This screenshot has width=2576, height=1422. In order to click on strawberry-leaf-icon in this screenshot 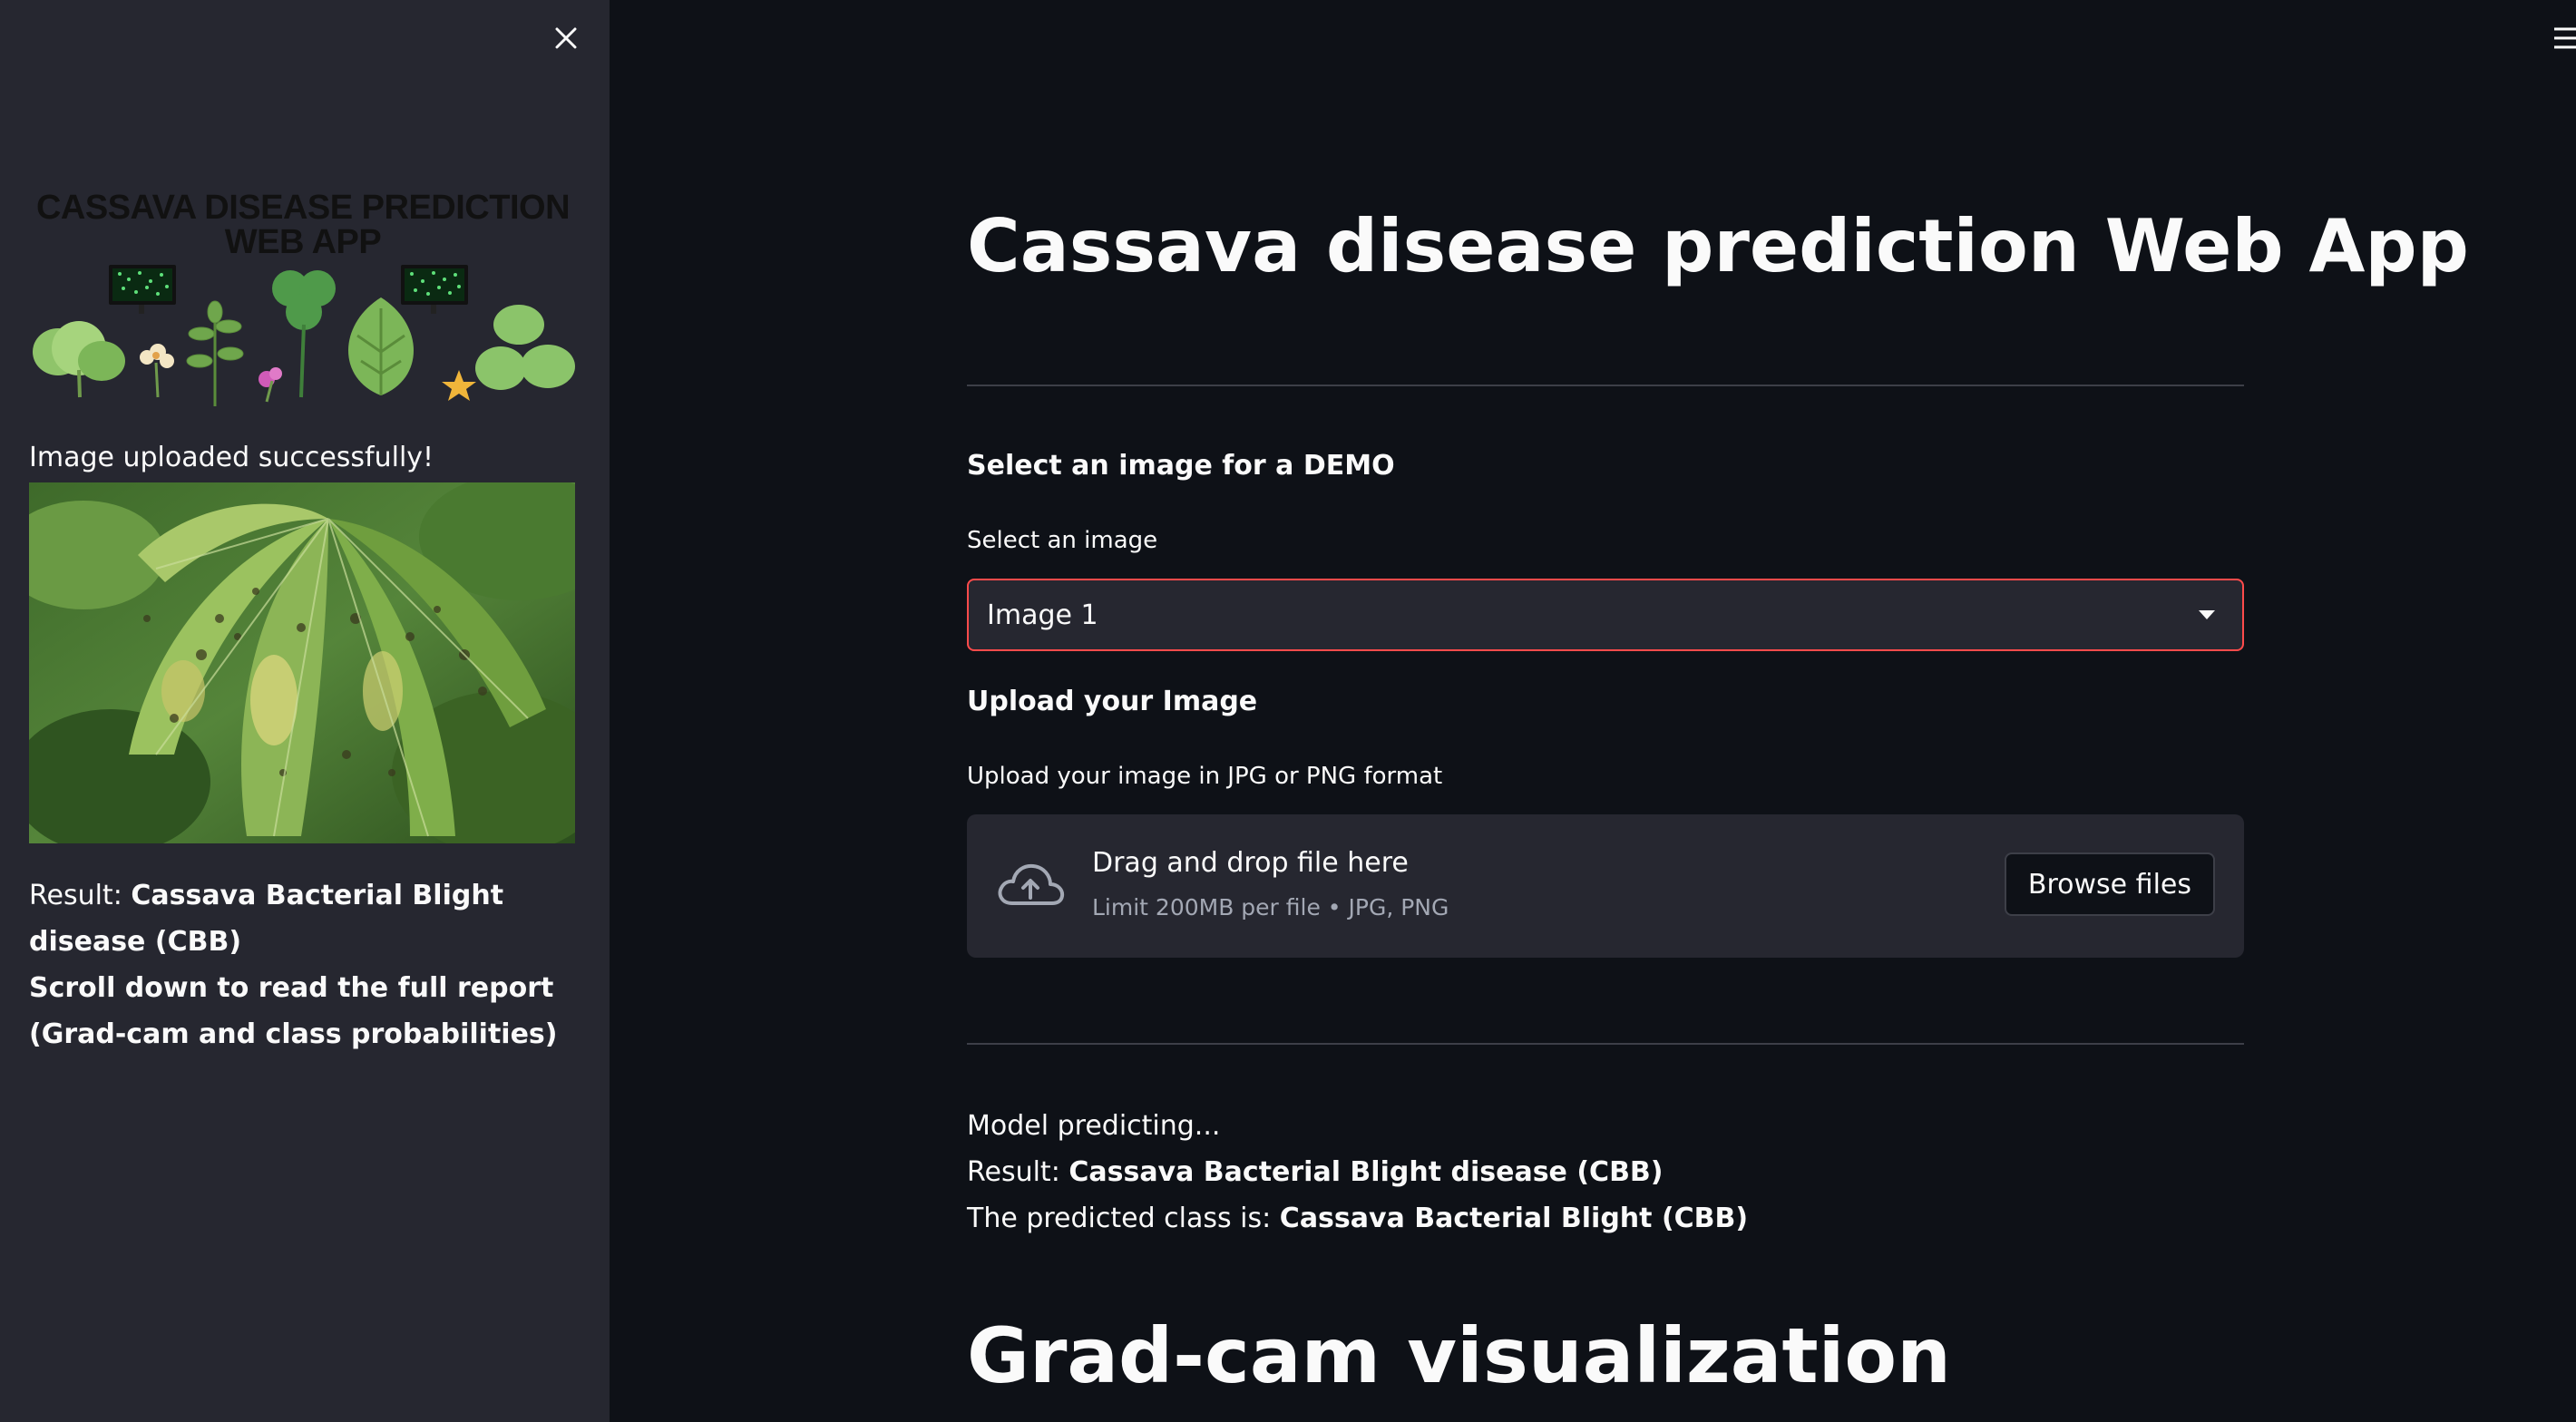, I will do `click(525, 347)`.